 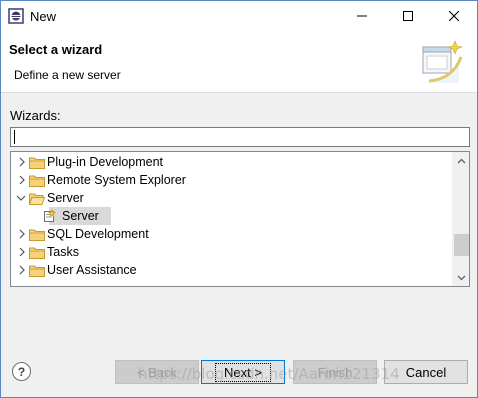 I want to click on scroll-up-button, so click(x=461, y=160).